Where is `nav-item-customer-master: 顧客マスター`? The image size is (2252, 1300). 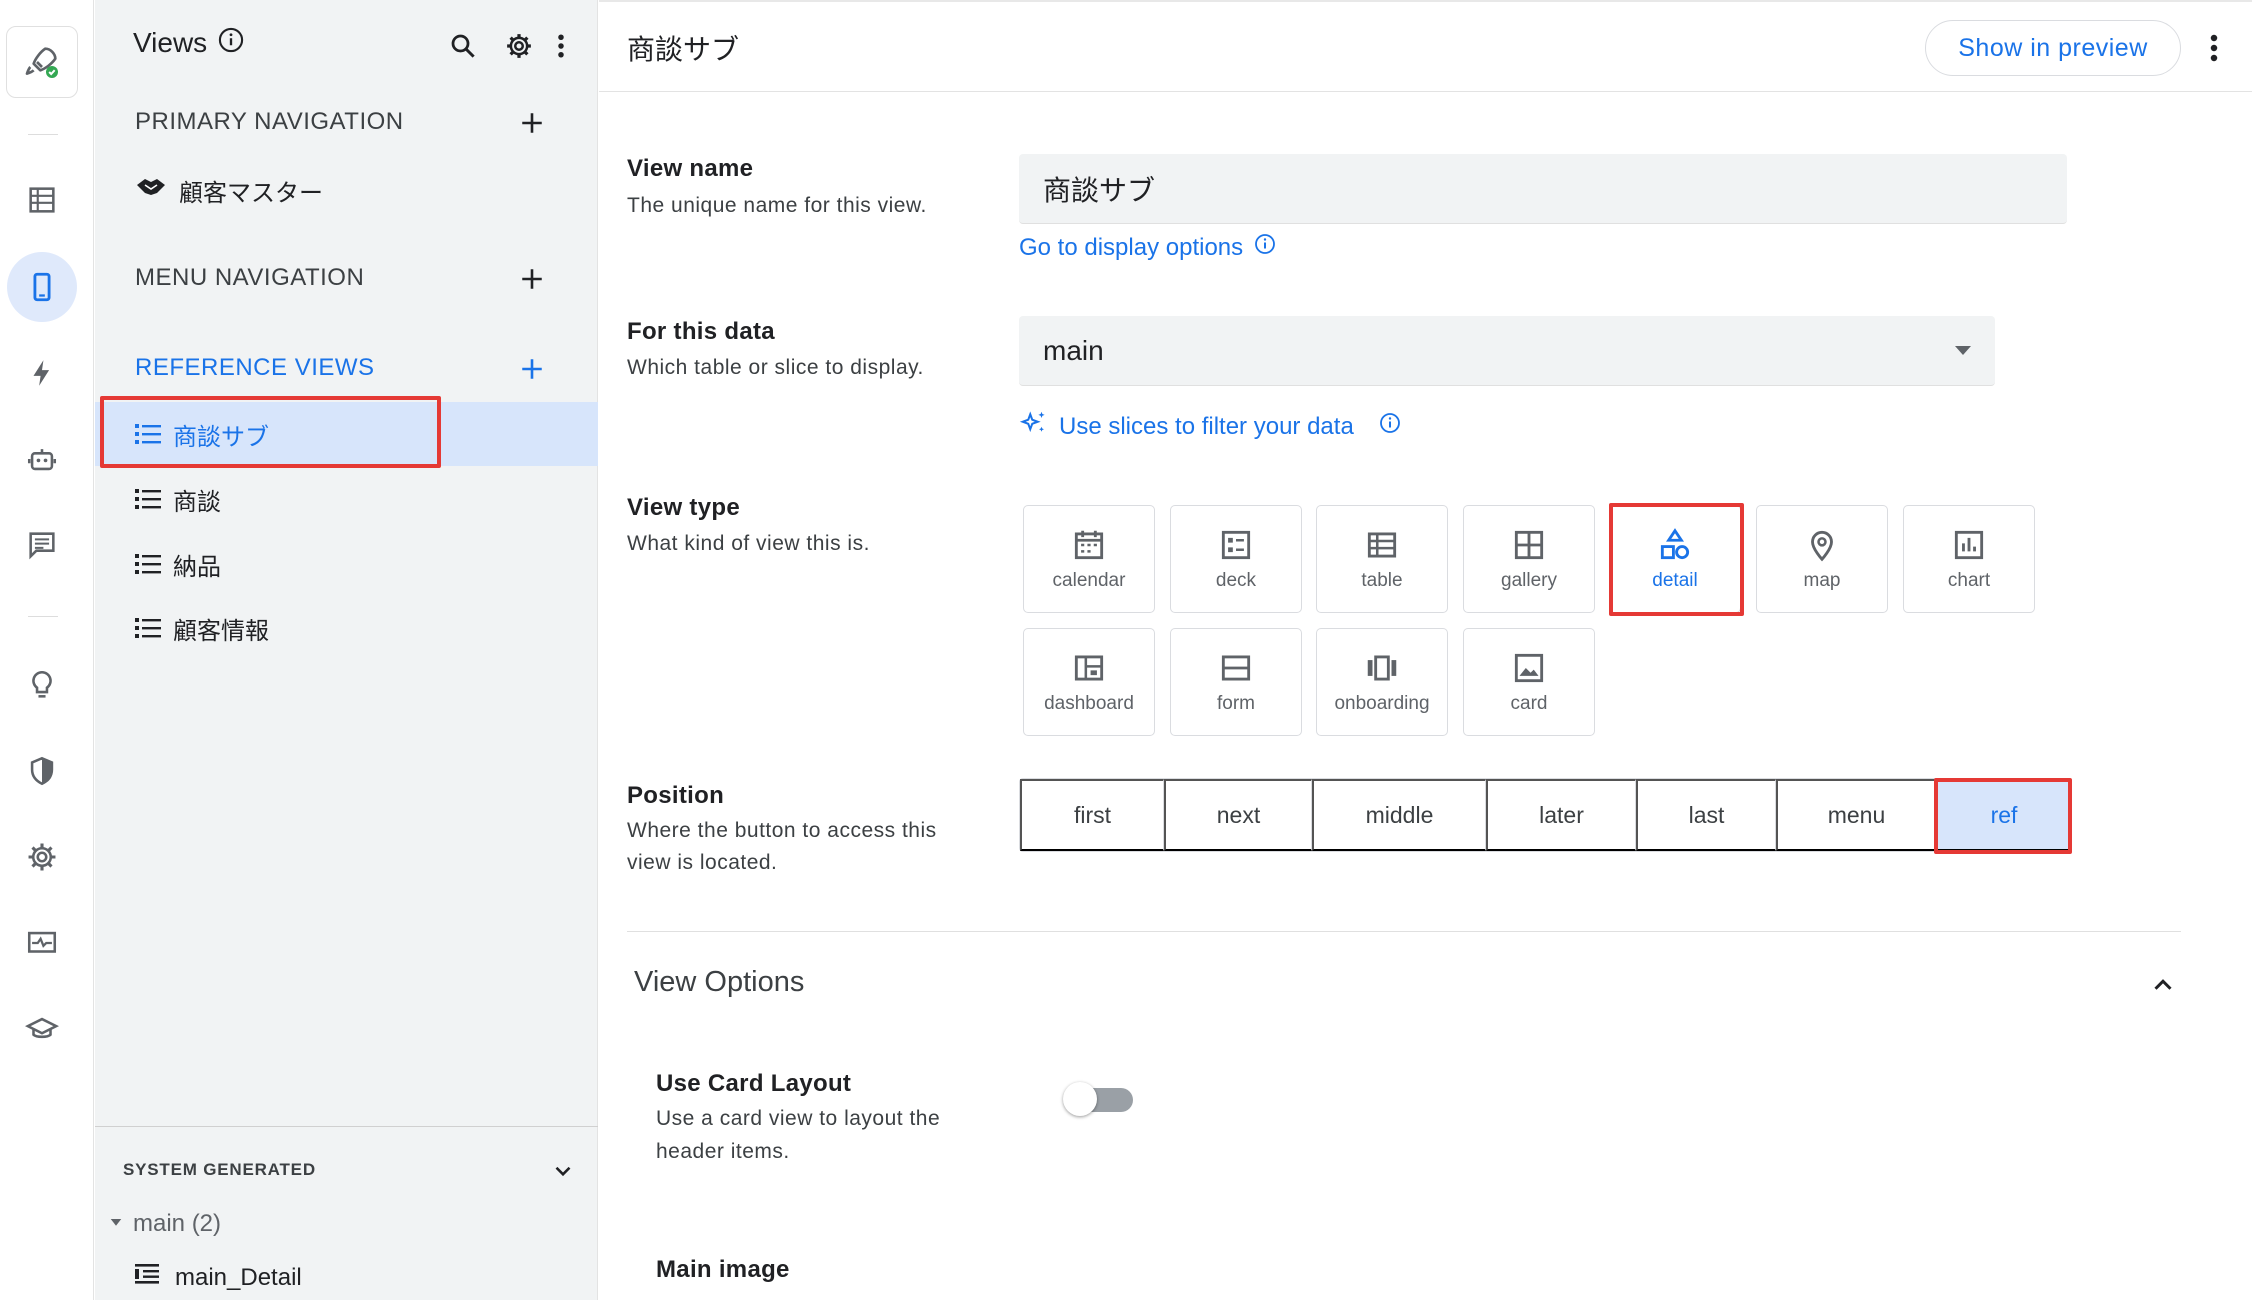 nav-item-customer-master: 顧客マスター is located at coordinates (346, 190).